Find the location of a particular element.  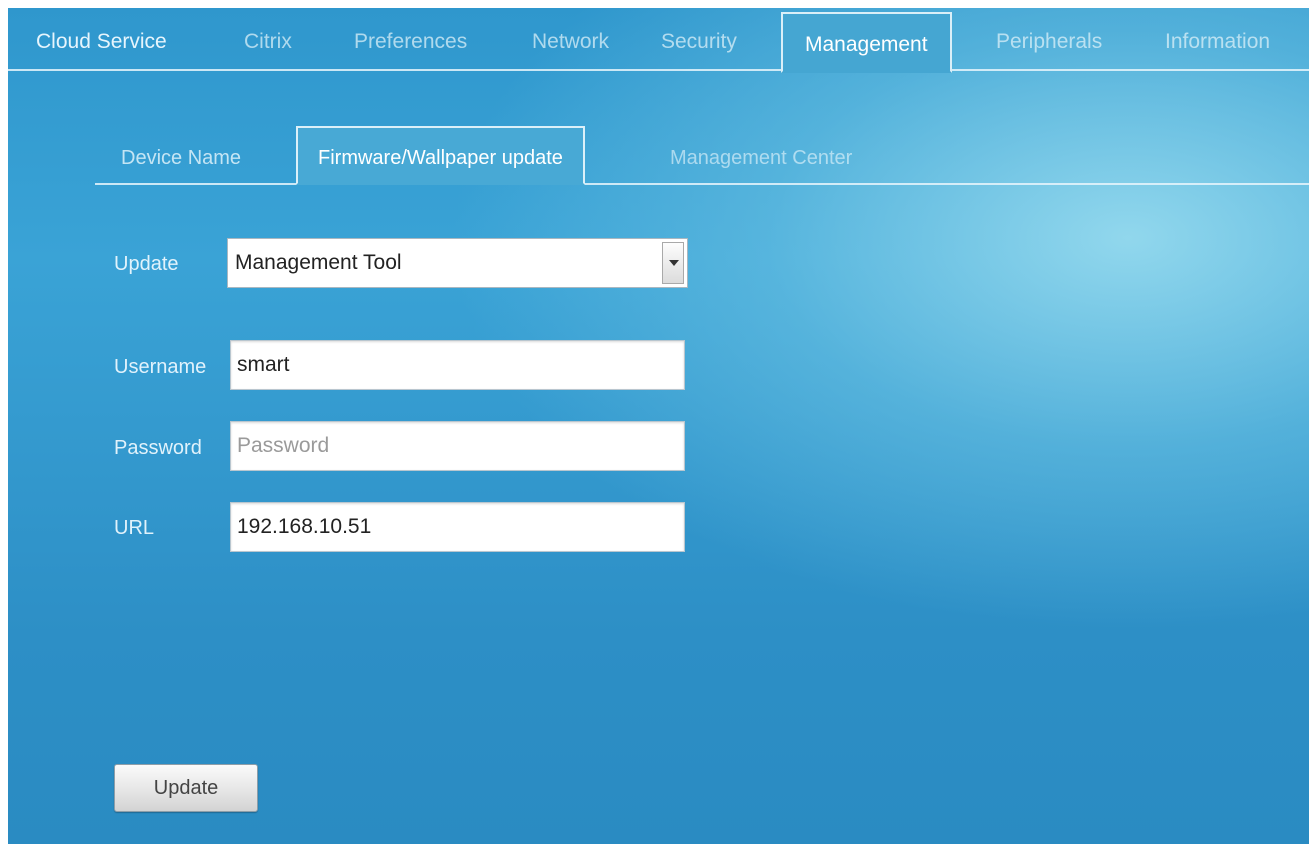

tab-citrix: Citrix is located at coordinates (268, 39).